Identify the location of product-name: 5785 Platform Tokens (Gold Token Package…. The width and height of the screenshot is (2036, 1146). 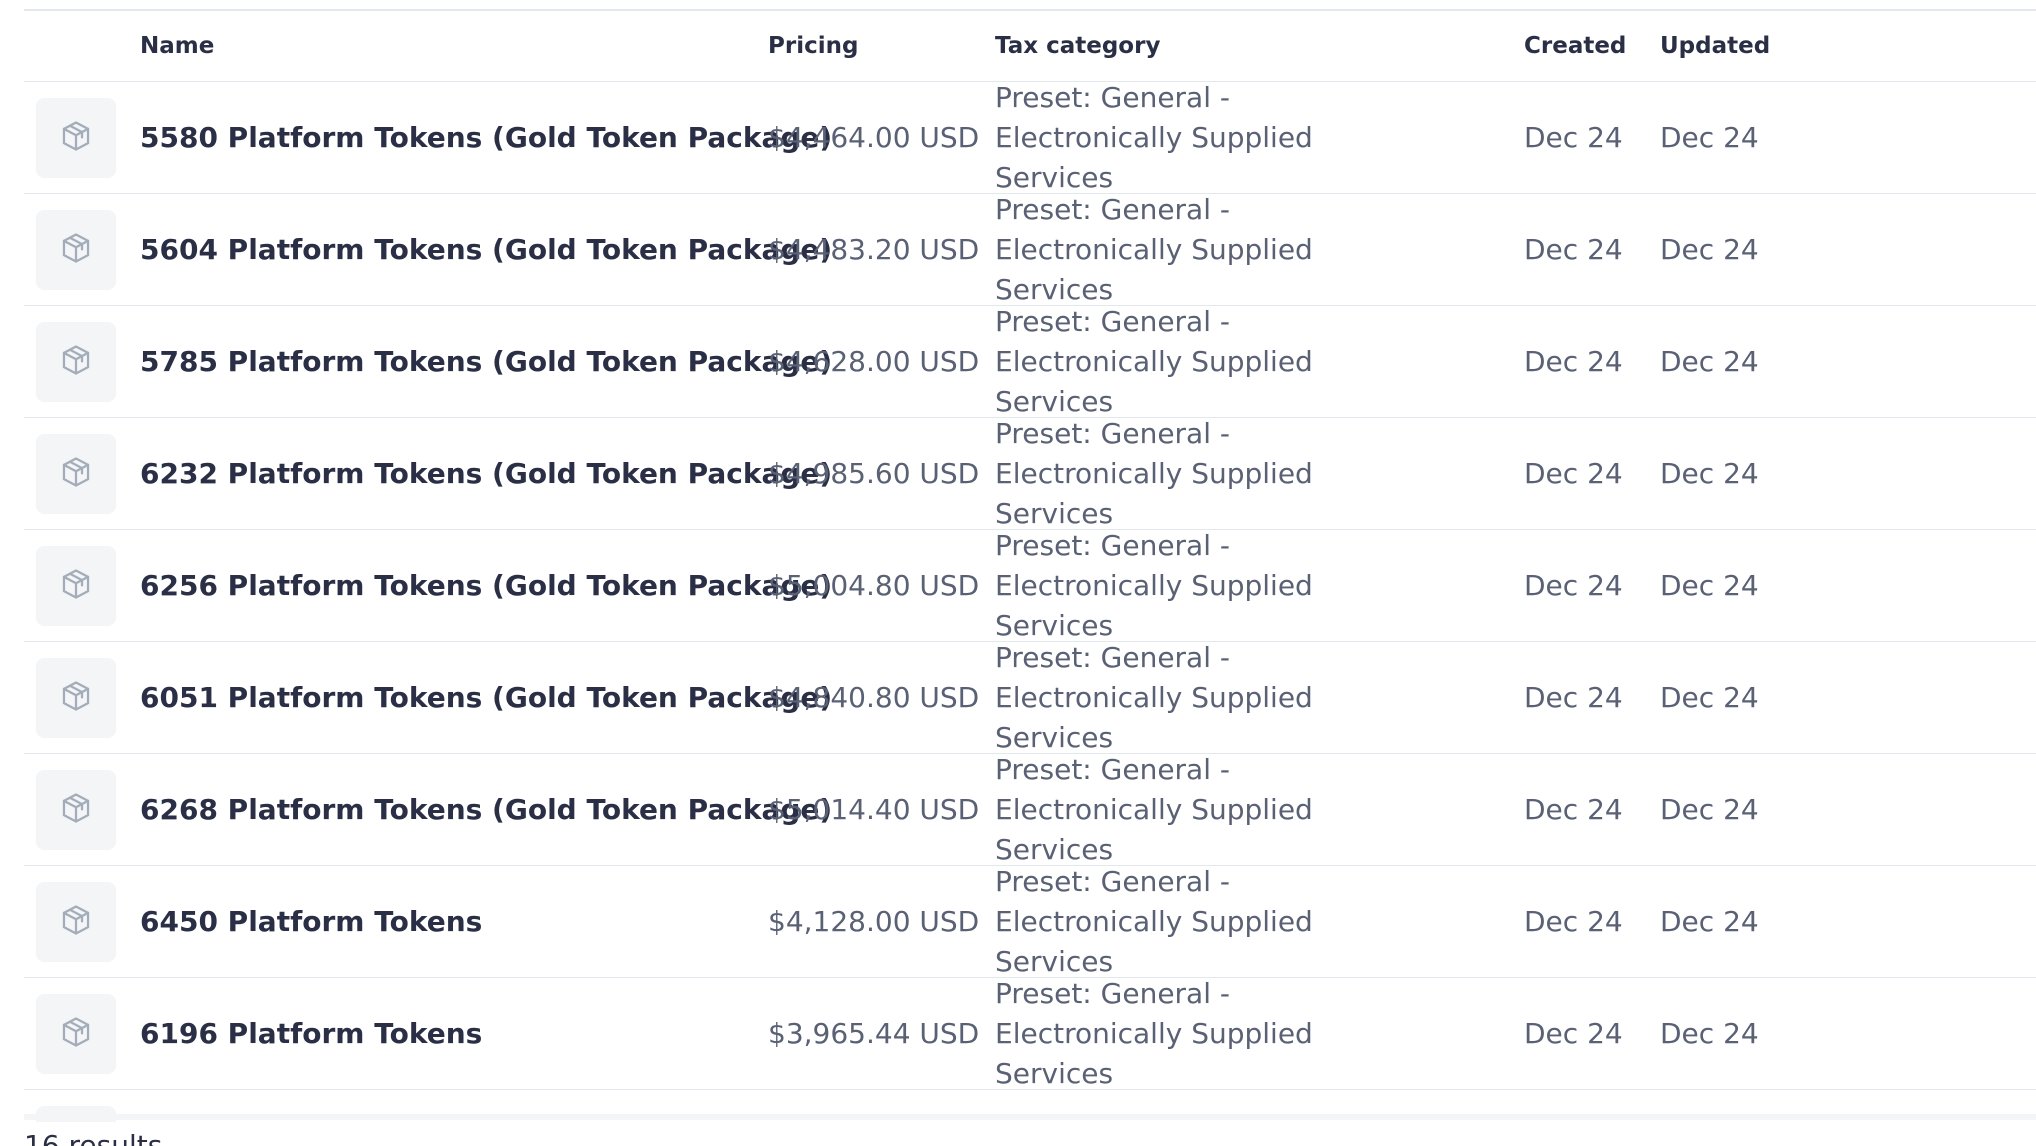
(486, 361).